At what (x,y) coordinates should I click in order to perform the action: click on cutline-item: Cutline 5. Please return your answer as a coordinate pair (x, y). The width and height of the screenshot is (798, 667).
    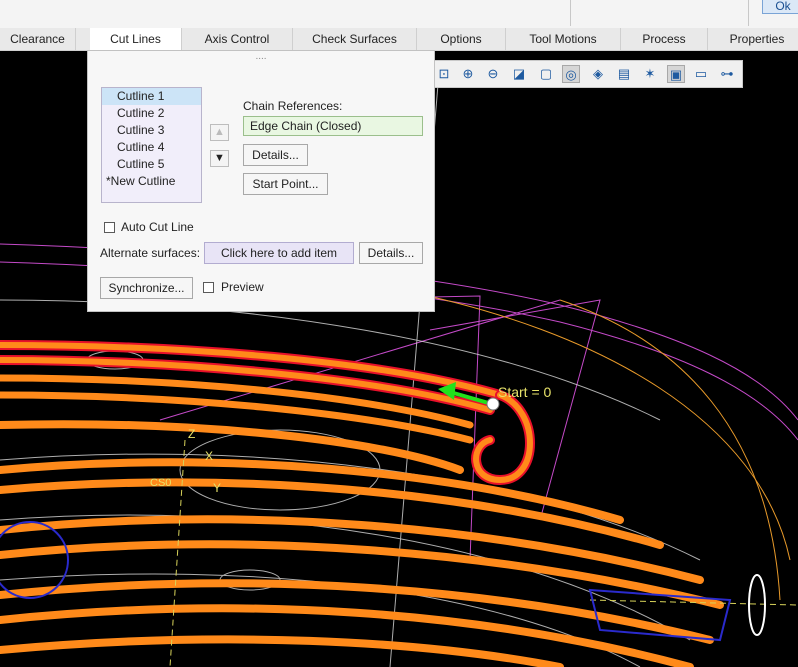
    Looking at the image, I should click on (151, 164).